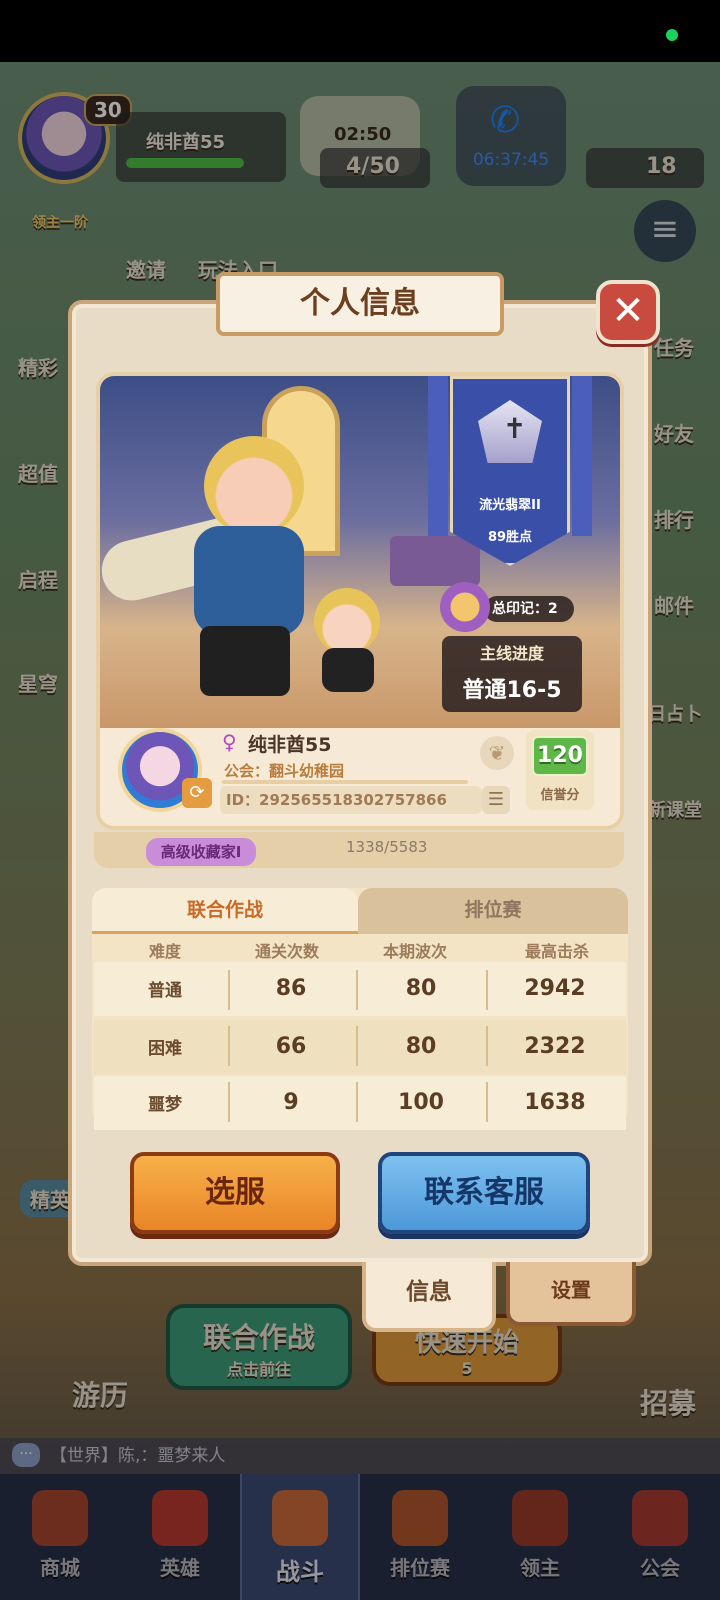 This screenshot has height=1600, width=720. I want to click on cell-difficulty: 困难, so click(165, 1049).